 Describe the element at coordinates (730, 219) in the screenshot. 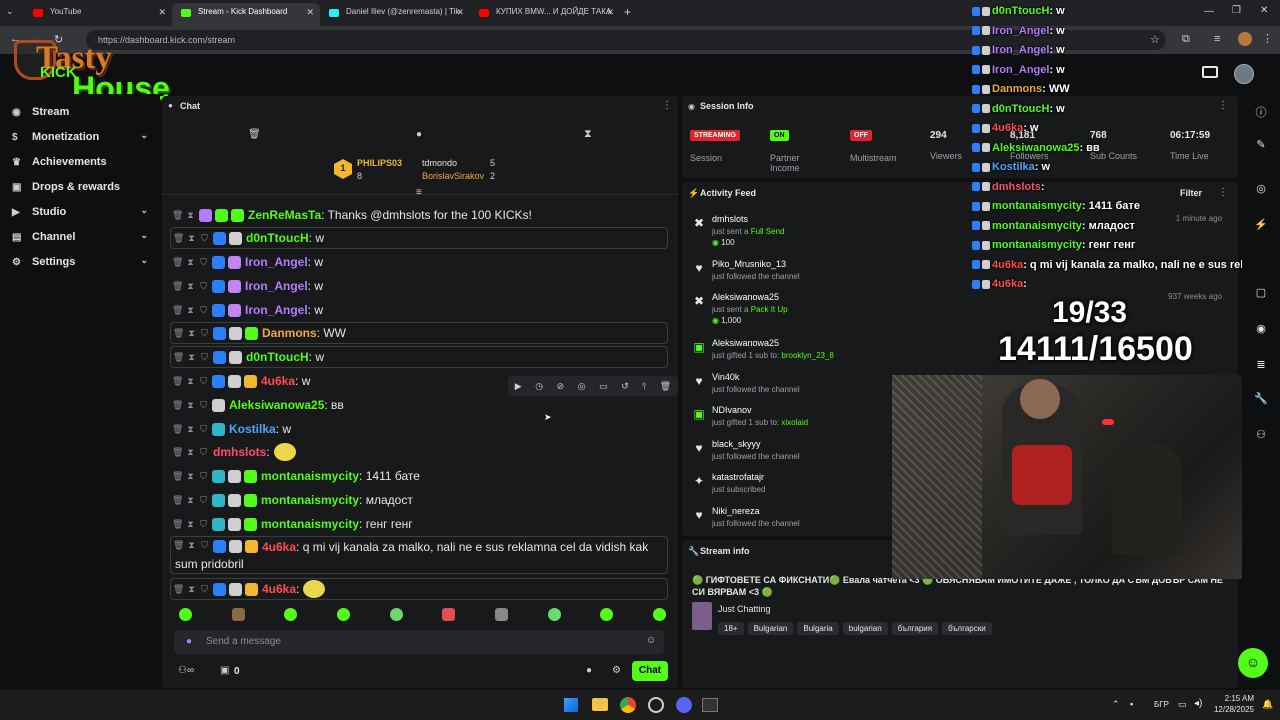

I see `activity-user: dmhslots` at that location.